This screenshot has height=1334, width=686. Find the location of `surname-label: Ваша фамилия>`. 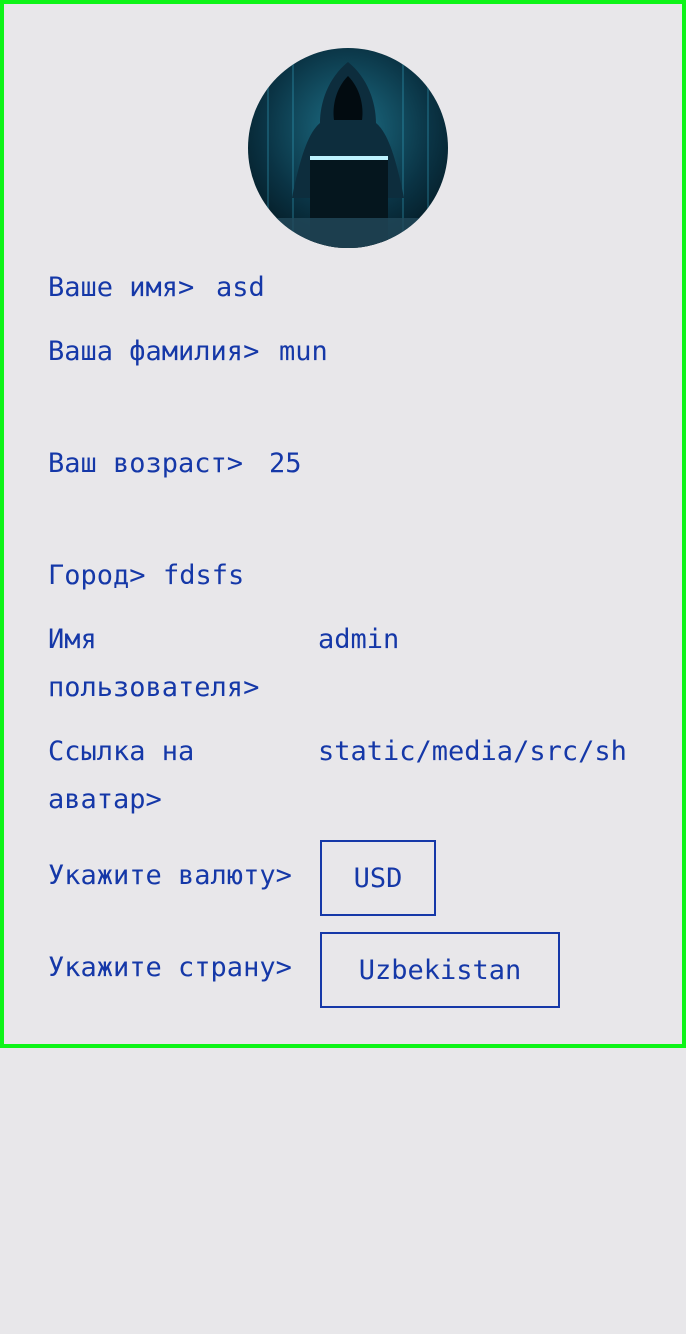

surname-label: Ваша фамилия> is located at coordinates (154, 351).